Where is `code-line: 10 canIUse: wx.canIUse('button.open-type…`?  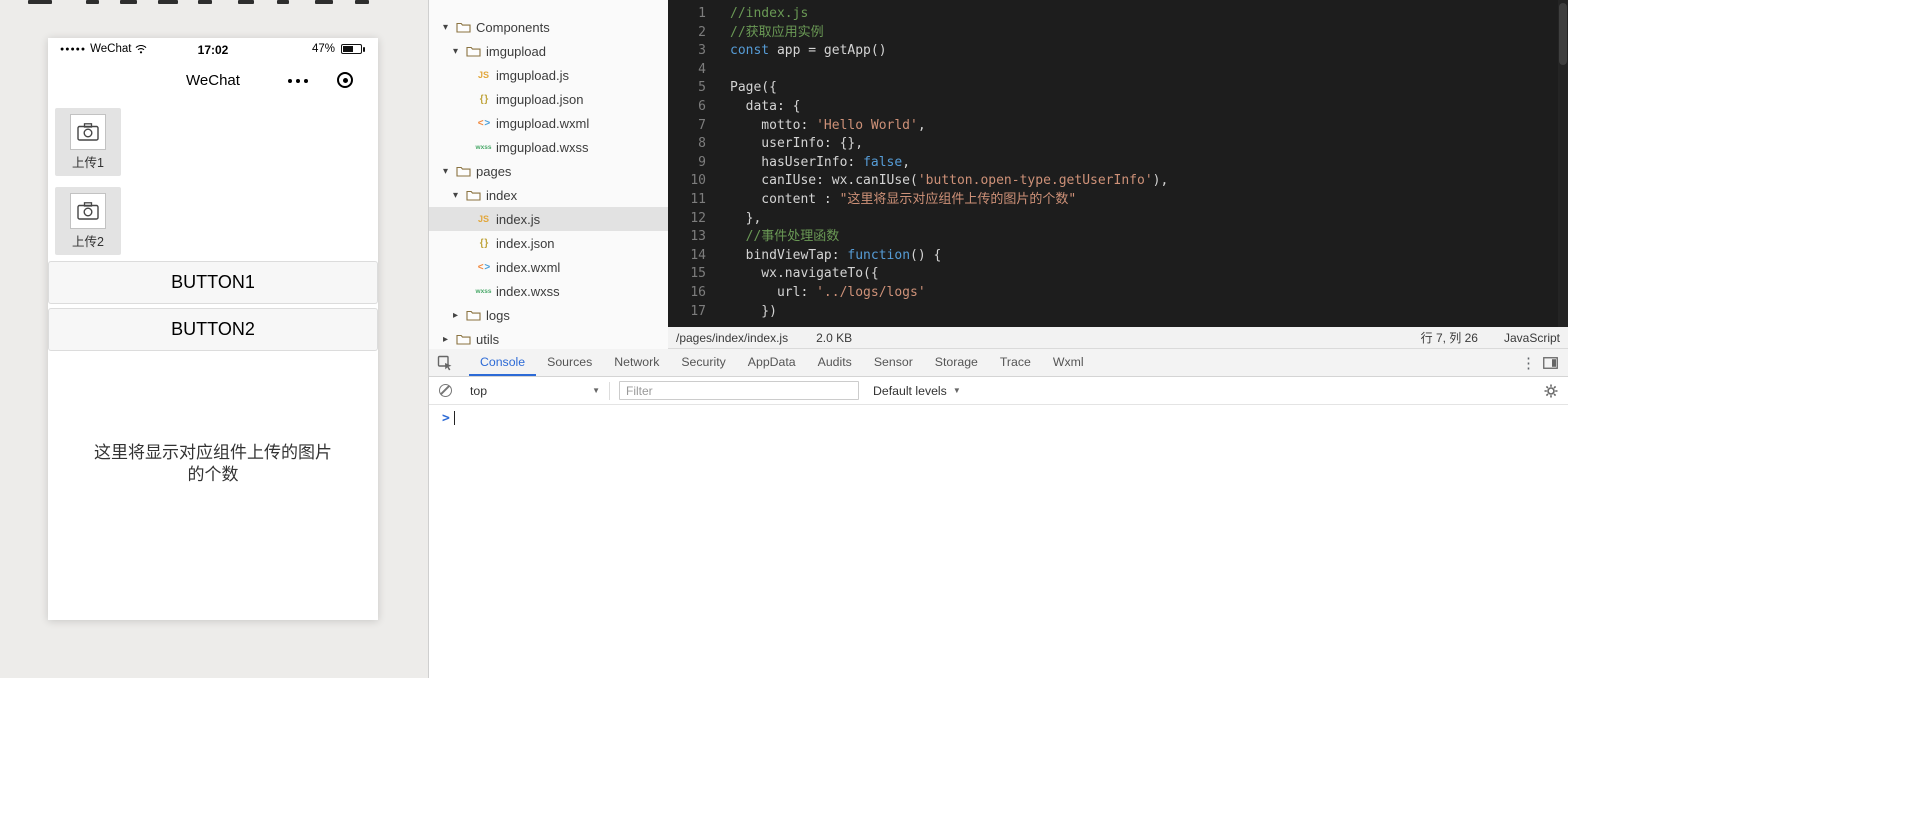
code-line: 10 canIUse: wx.canIUse('button.open-type… is located at coordinates (1118, 181).